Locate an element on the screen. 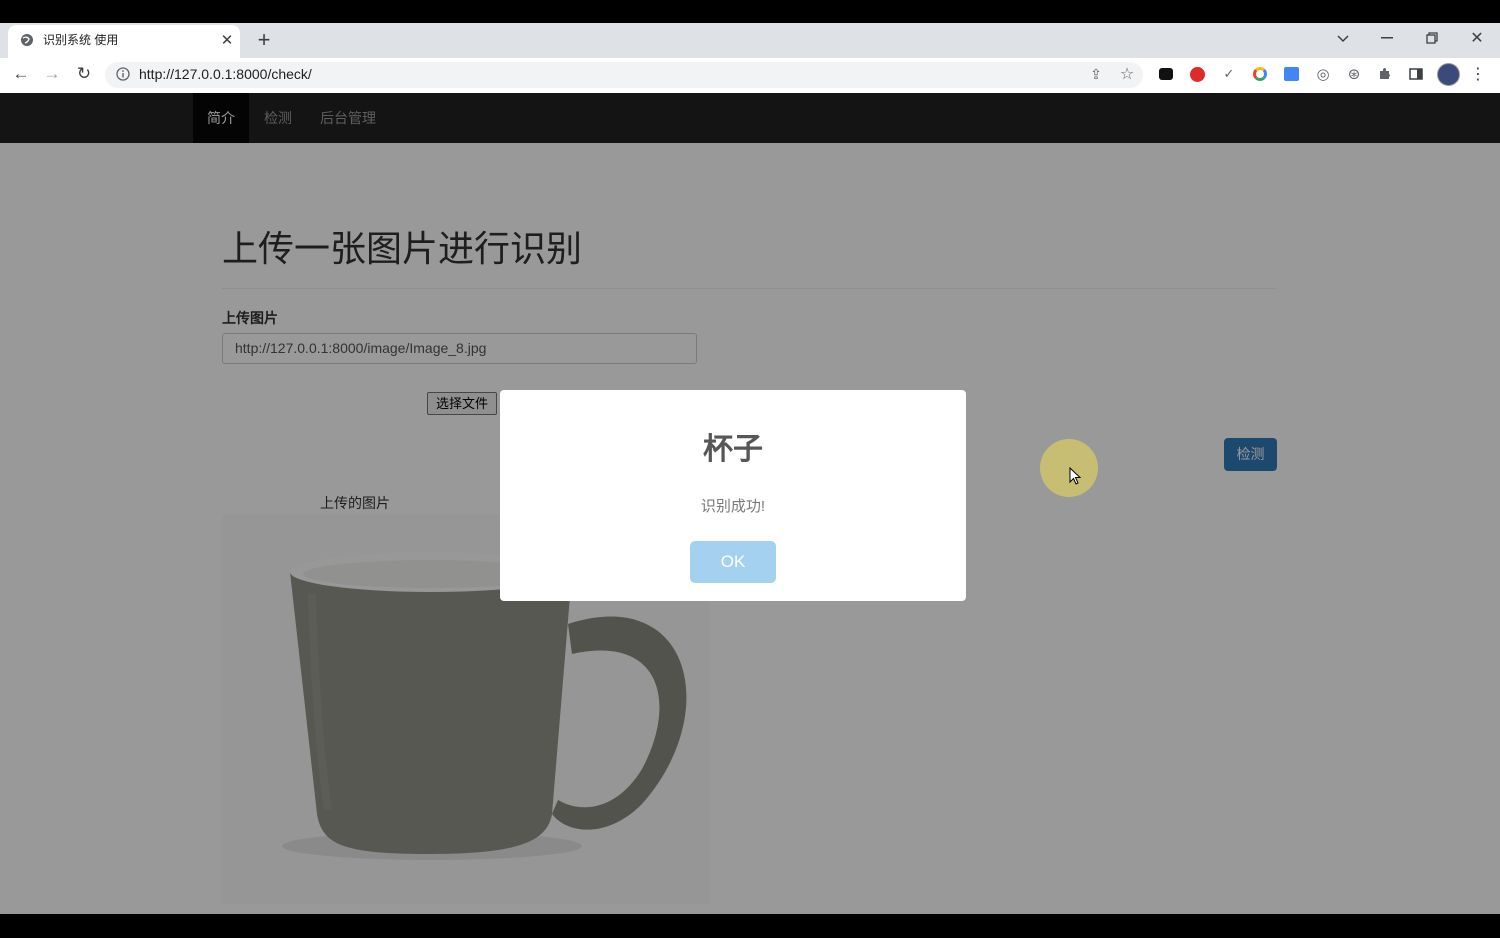 This screenshot has height=938, width=1500. new-tab-button: + is located at coordinates (264, 39).